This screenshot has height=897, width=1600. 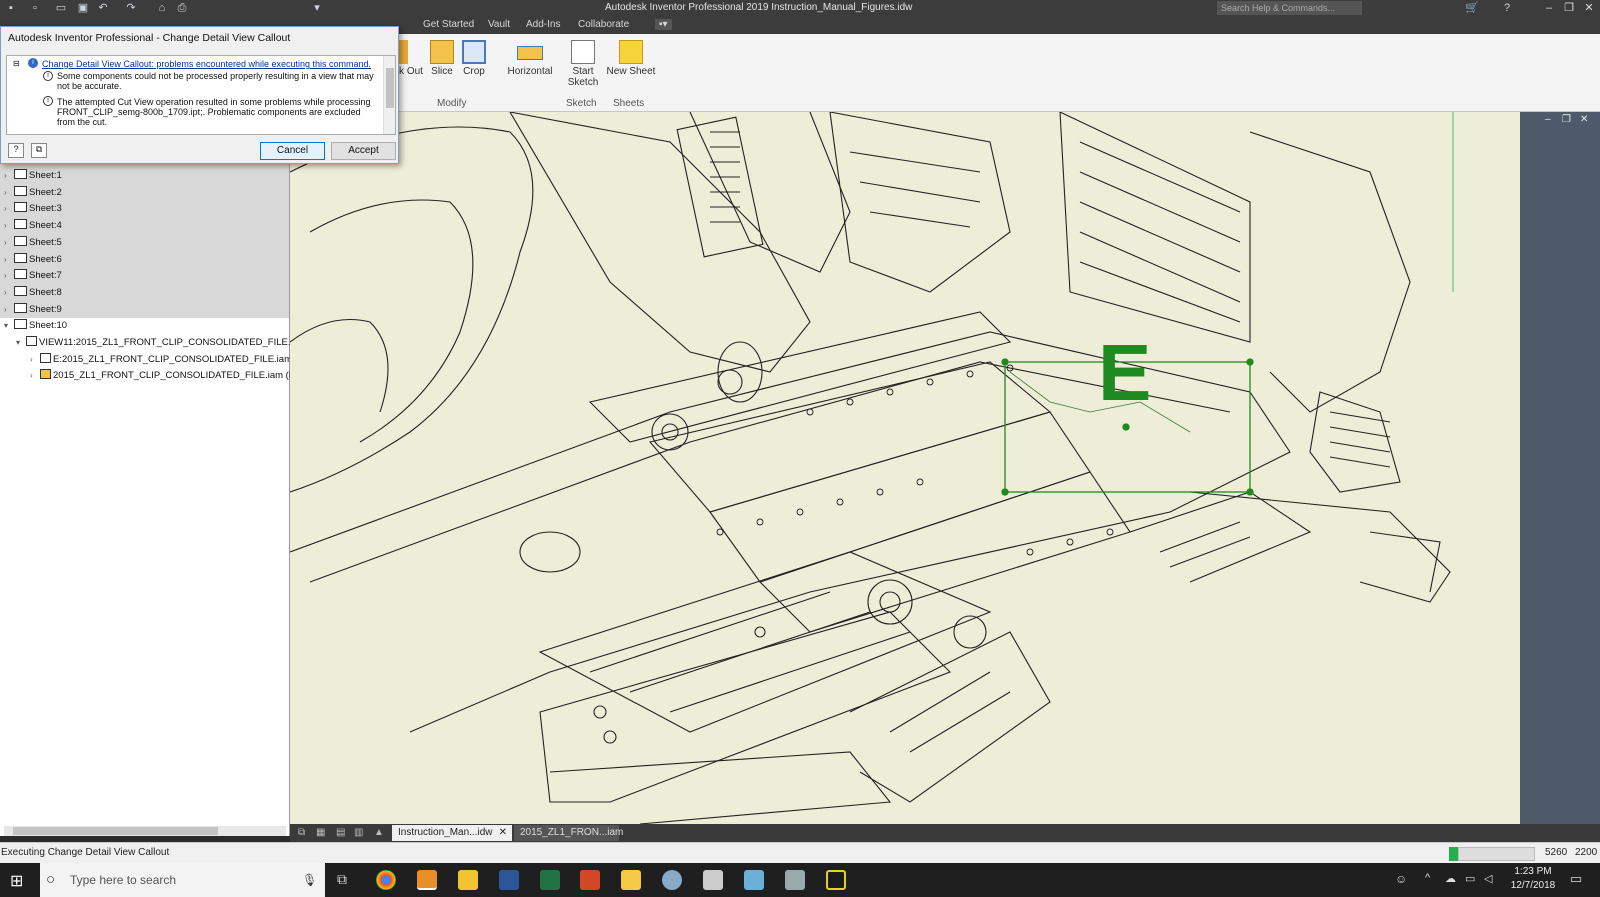 What do you see at coordinates (1533, 871) in the screenshot?
I see `clock-time: 1:23 PM` at bounding box center [1533, 871].